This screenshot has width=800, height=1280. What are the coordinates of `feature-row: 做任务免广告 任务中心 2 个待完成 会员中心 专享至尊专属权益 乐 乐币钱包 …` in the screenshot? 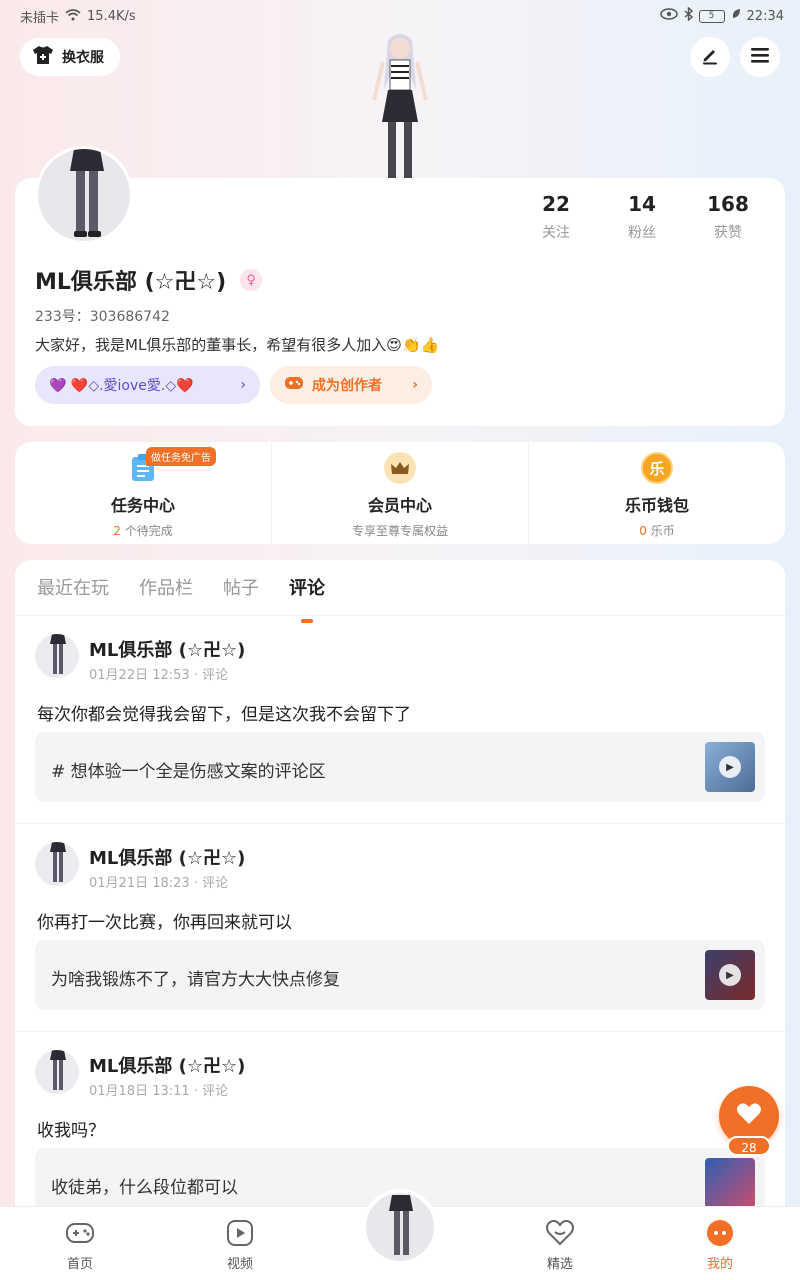 It's located at (400, 493).